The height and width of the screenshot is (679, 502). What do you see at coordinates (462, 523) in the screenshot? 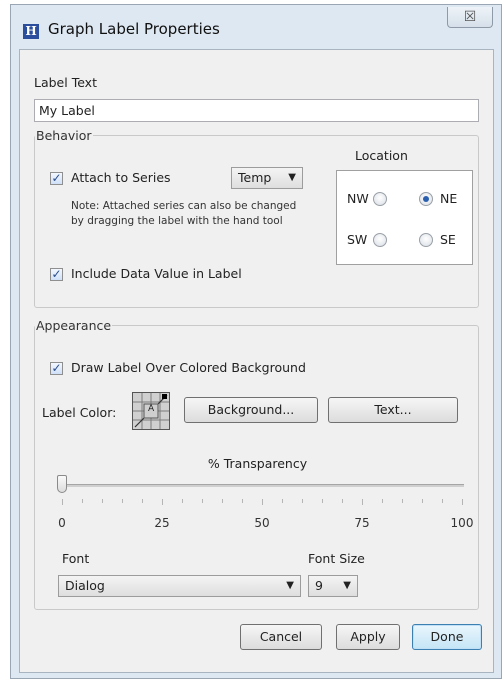
I see `tick-label-100: 100` at bounding box center [462, 523].